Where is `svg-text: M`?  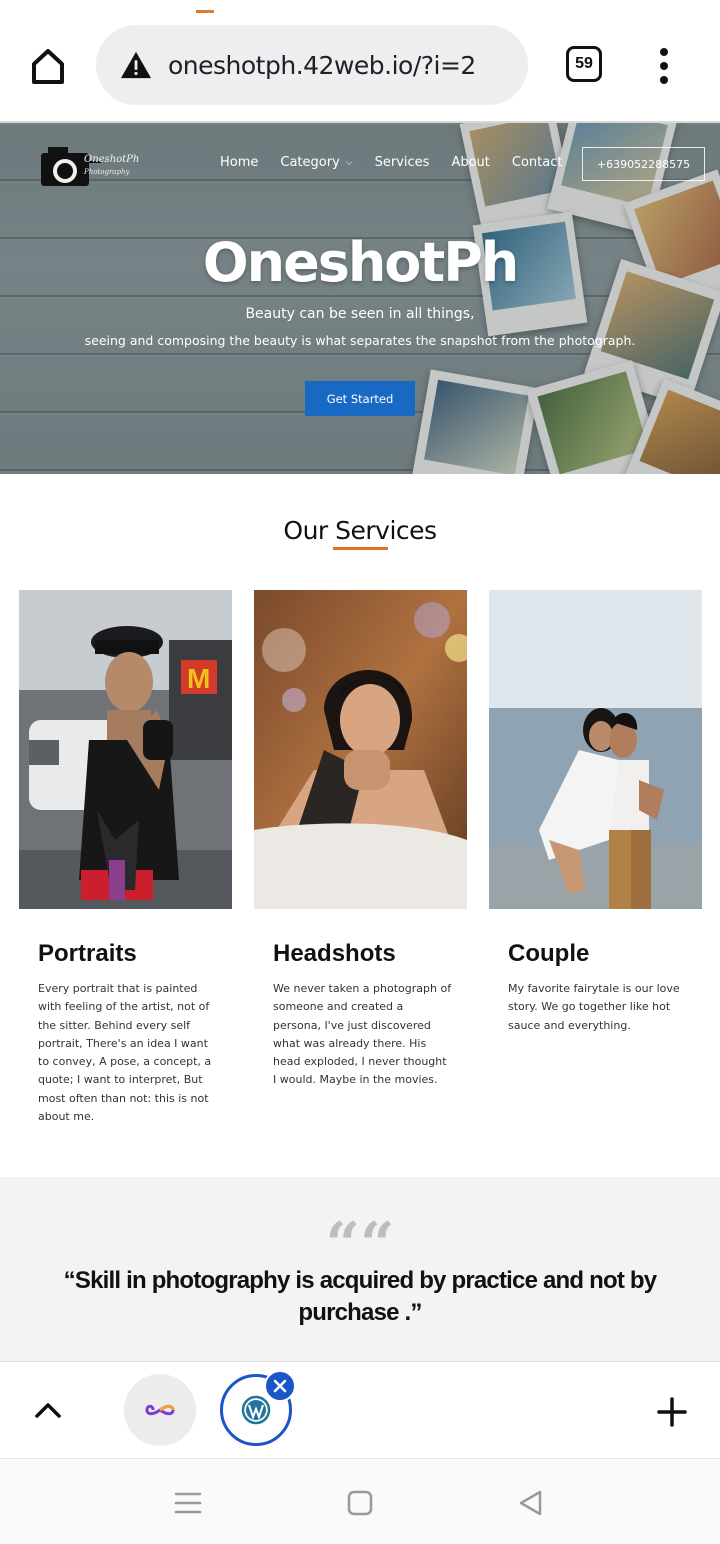 svg-text: M is located at coordinates (198, 678).